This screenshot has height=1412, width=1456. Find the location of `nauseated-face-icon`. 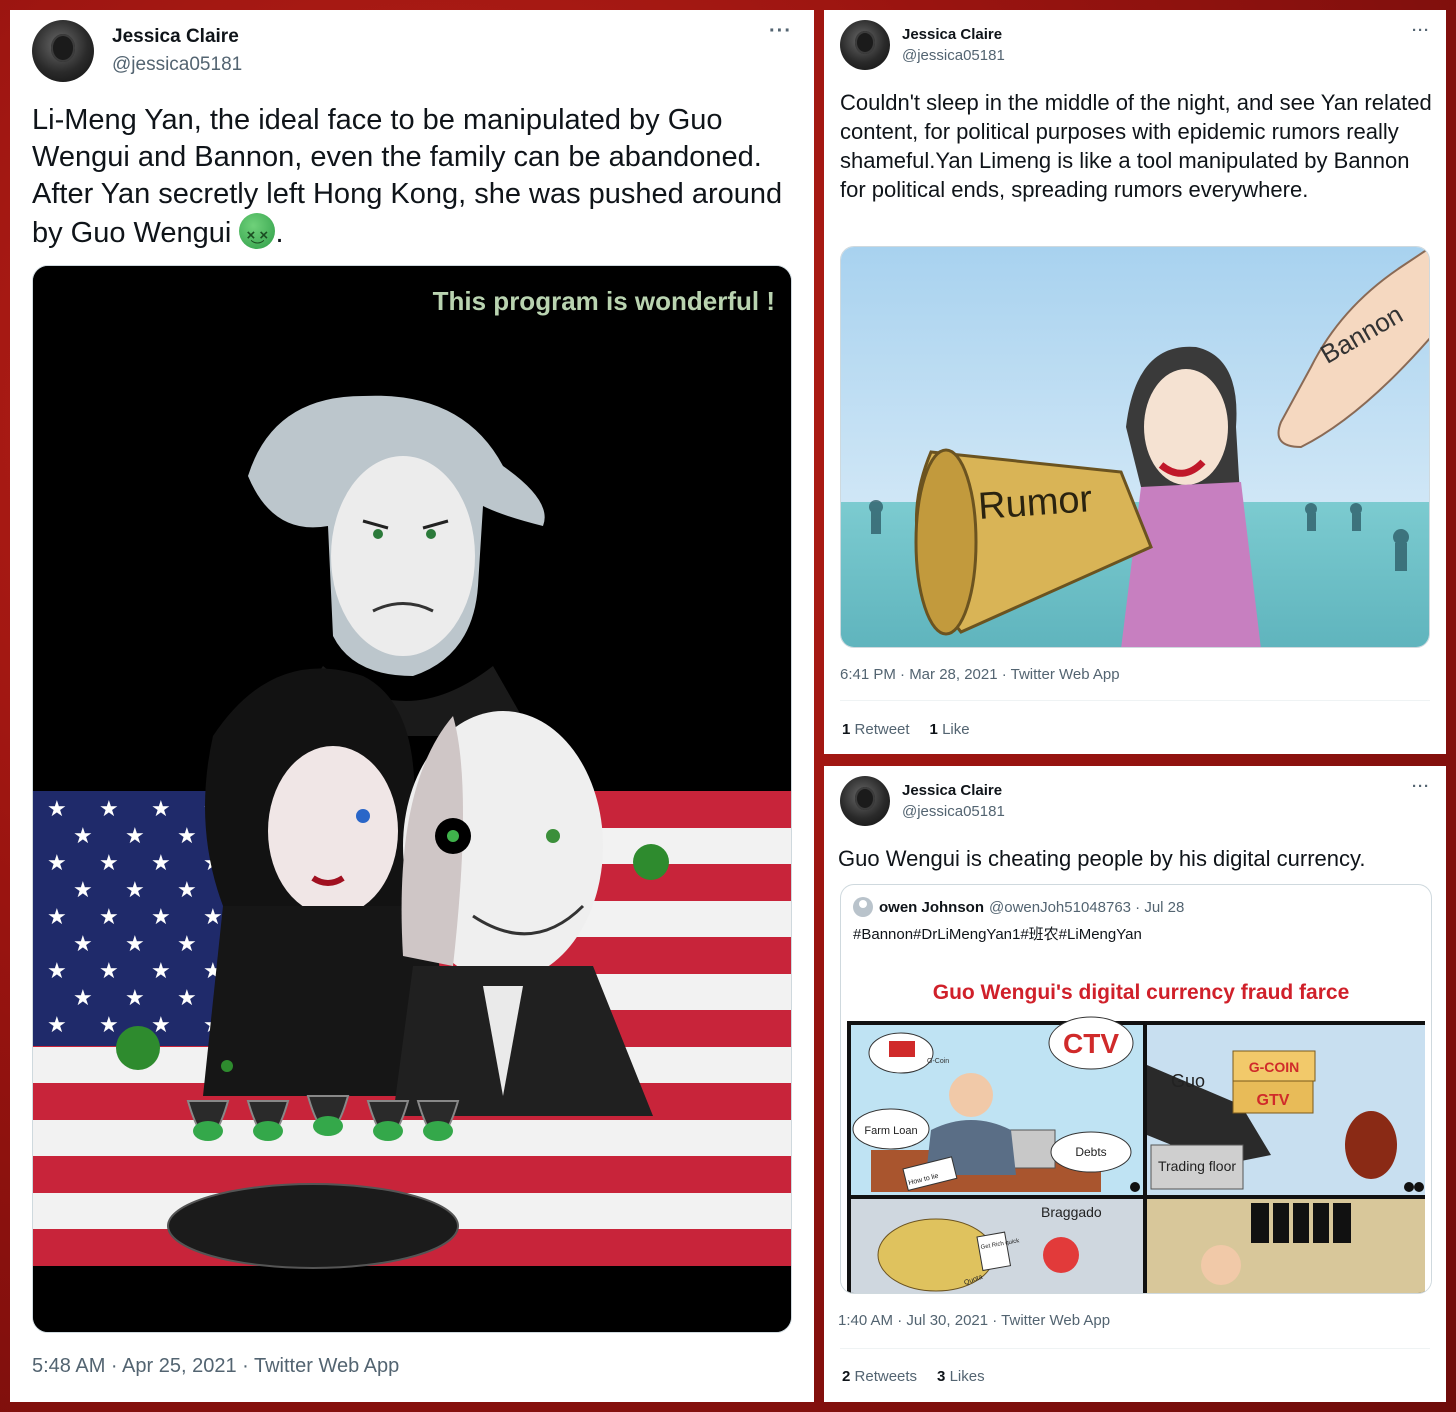

nauseated-face-icon is located at coordinates (257, 239).